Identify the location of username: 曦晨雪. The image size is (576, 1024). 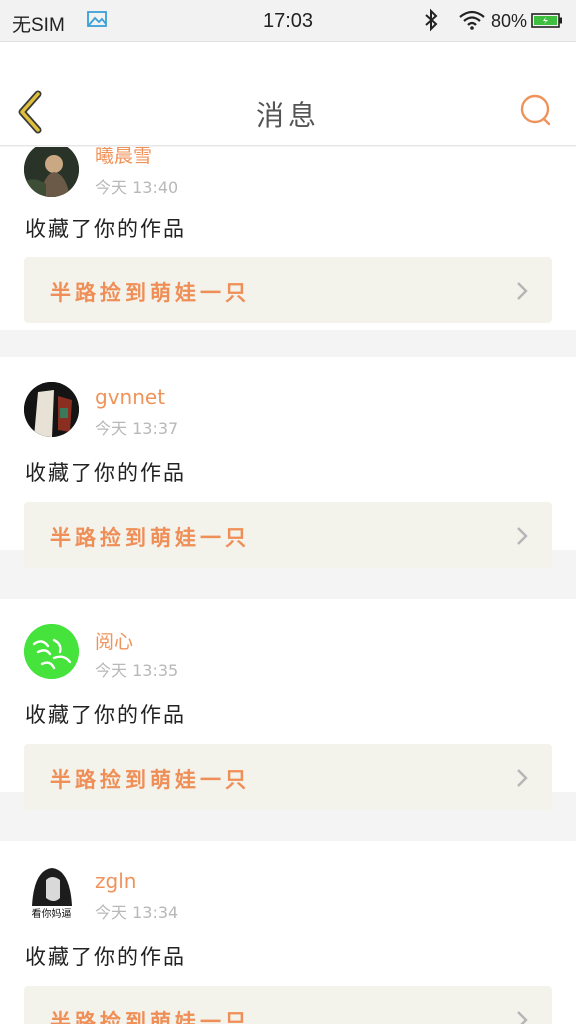
(123, 157).